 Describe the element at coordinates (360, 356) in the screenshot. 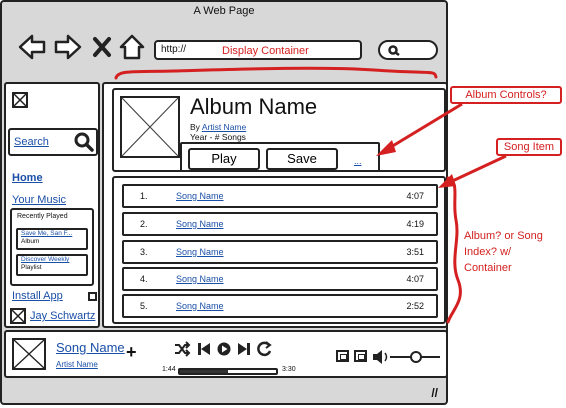

I see `devices-icon` at that location.